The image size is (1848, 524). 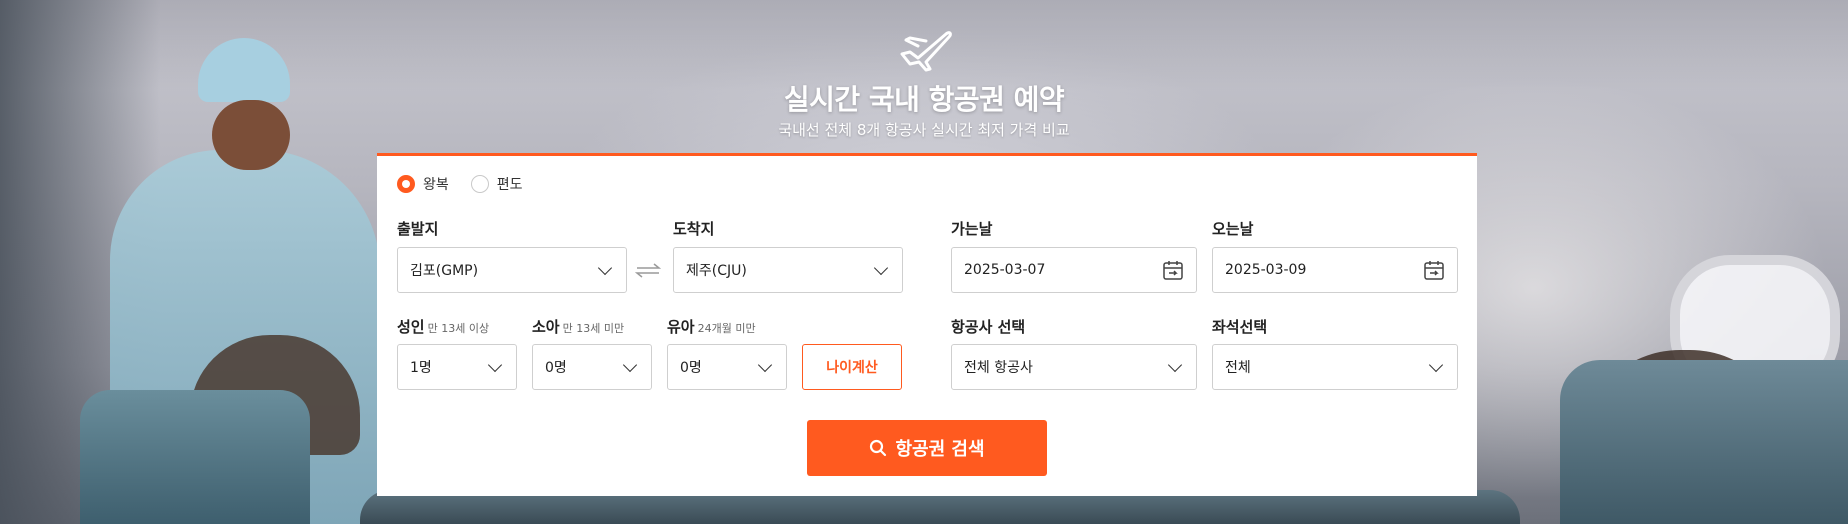 What do you see at coordinates (648, 270) in the screenshot?
I see `swap-arrows-icon` at bounding box center [648, 270].